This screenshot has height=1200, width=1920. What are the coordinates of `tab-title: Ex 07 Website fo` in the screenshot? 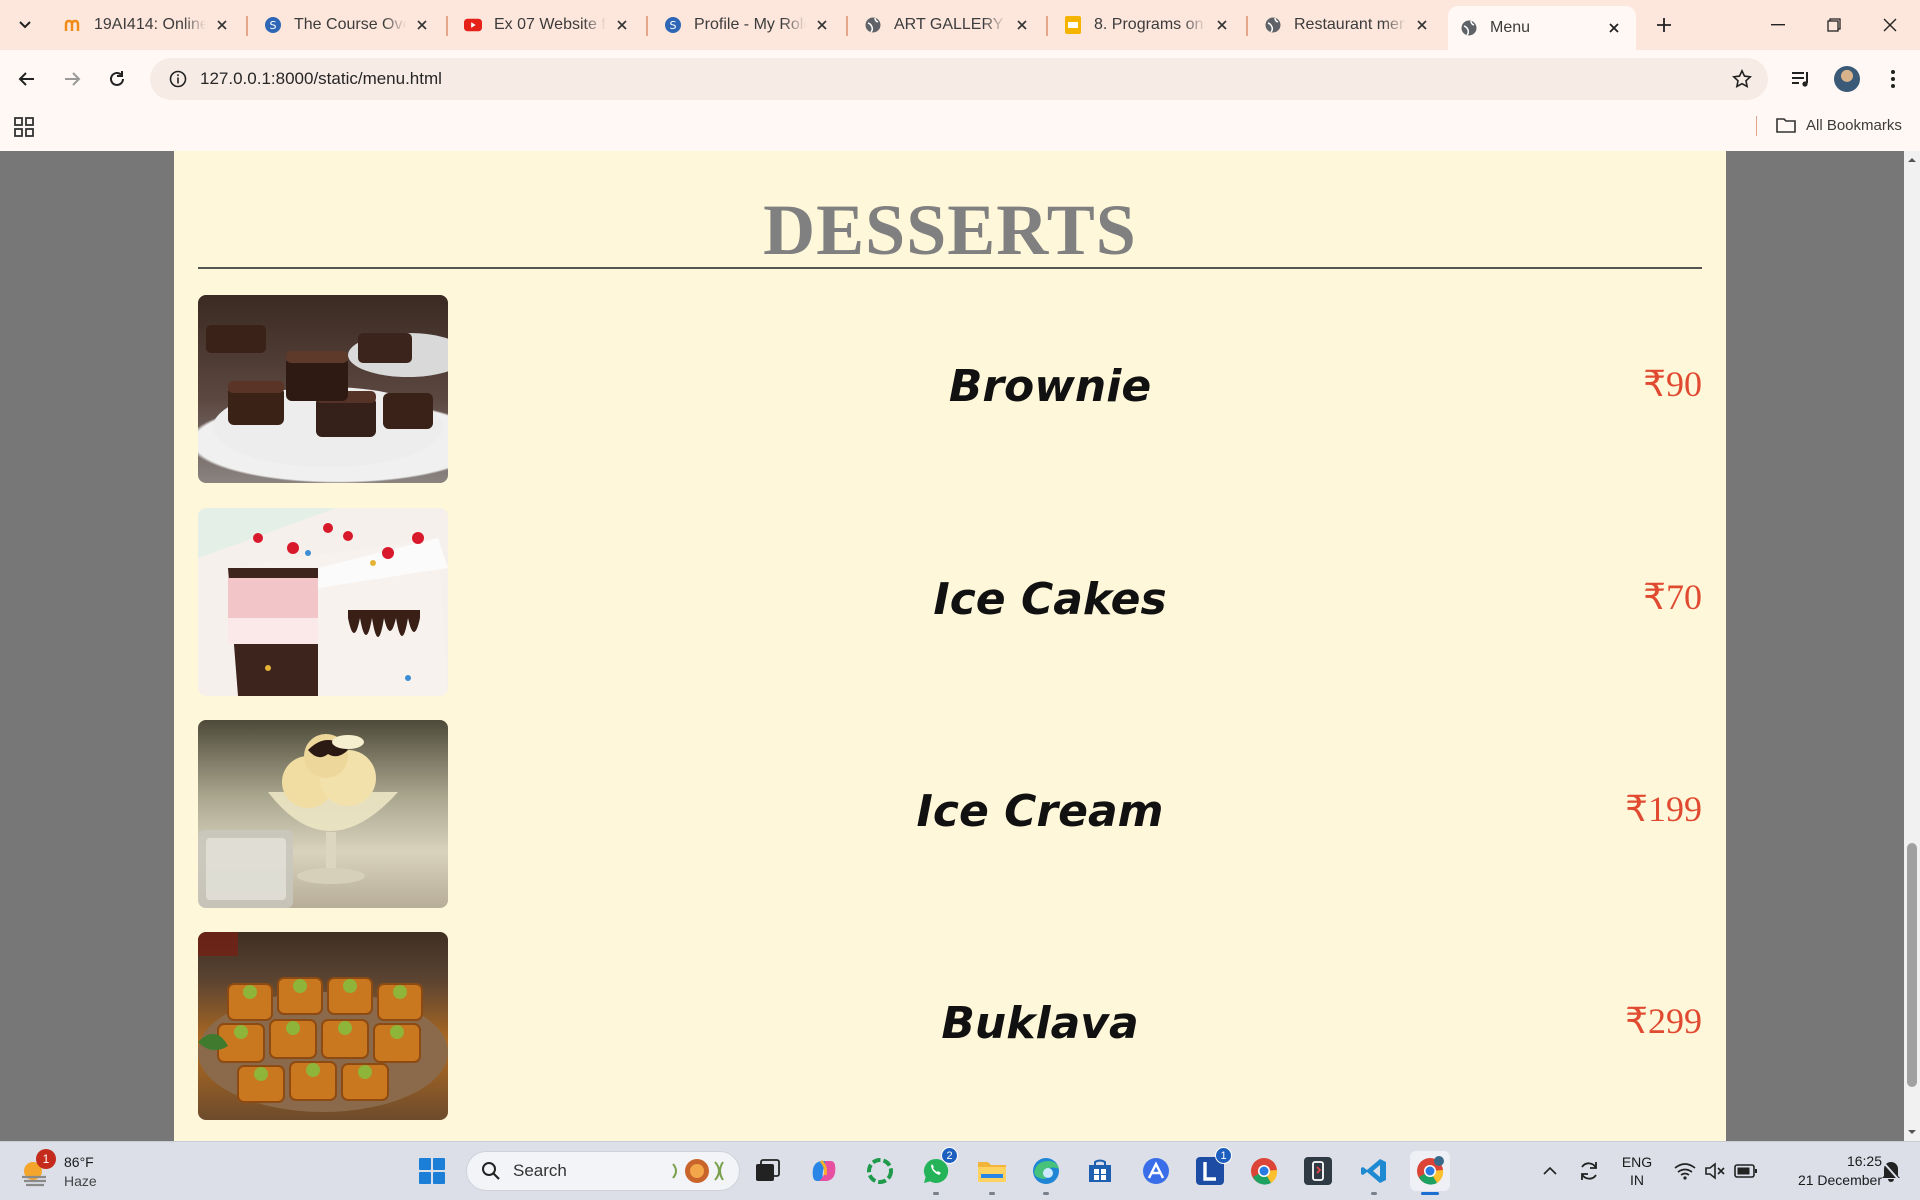 It's located at (550, 24).